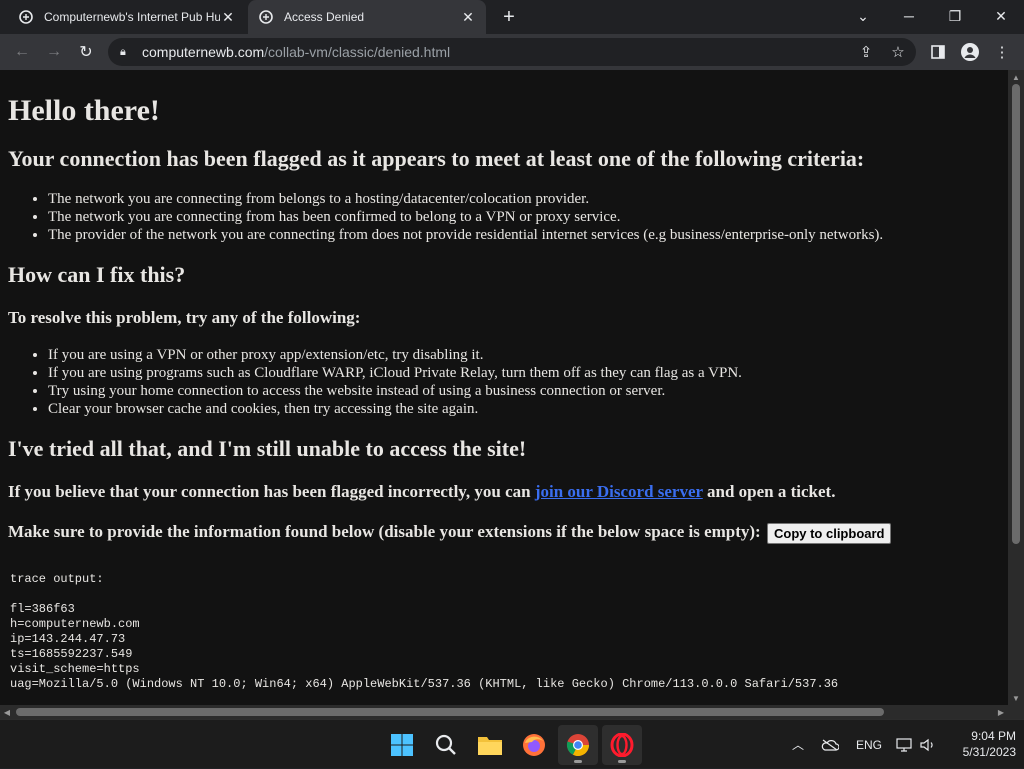 This screenshot has width=1024, height=769. I want to click on scroll-right-arrow-icon: ▶, so click(1001, 712).